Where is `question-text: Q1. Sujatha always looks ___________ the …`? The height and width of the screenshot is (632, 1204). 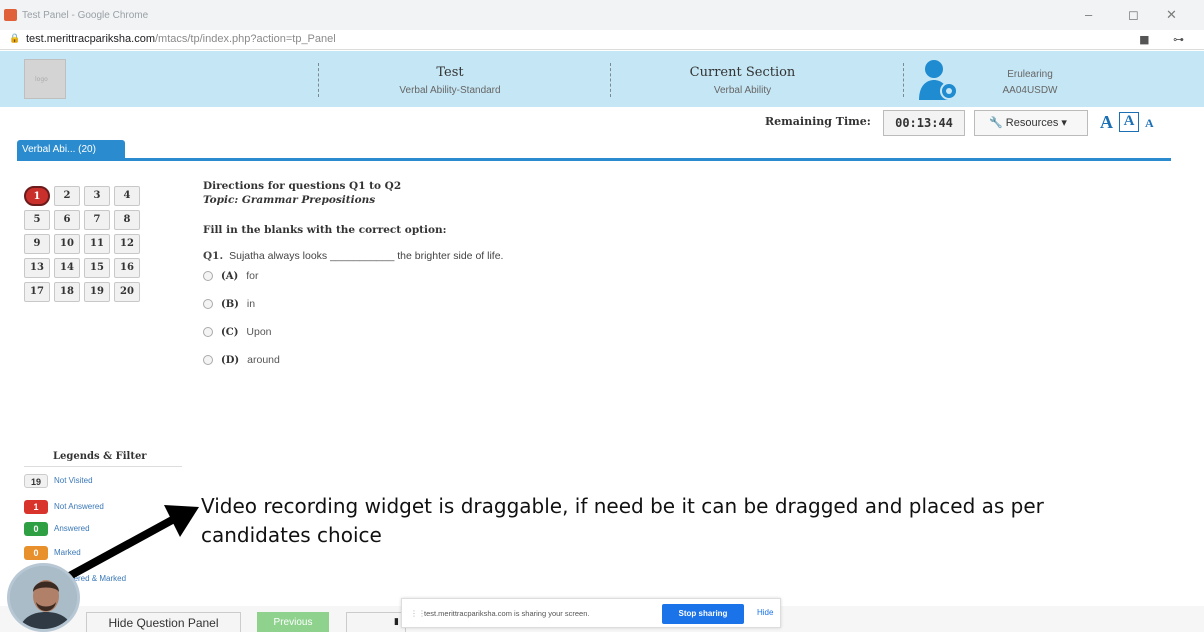
question-text: Q1. Sujatha always looks ___________ the … is located at coordinates (553, 256).